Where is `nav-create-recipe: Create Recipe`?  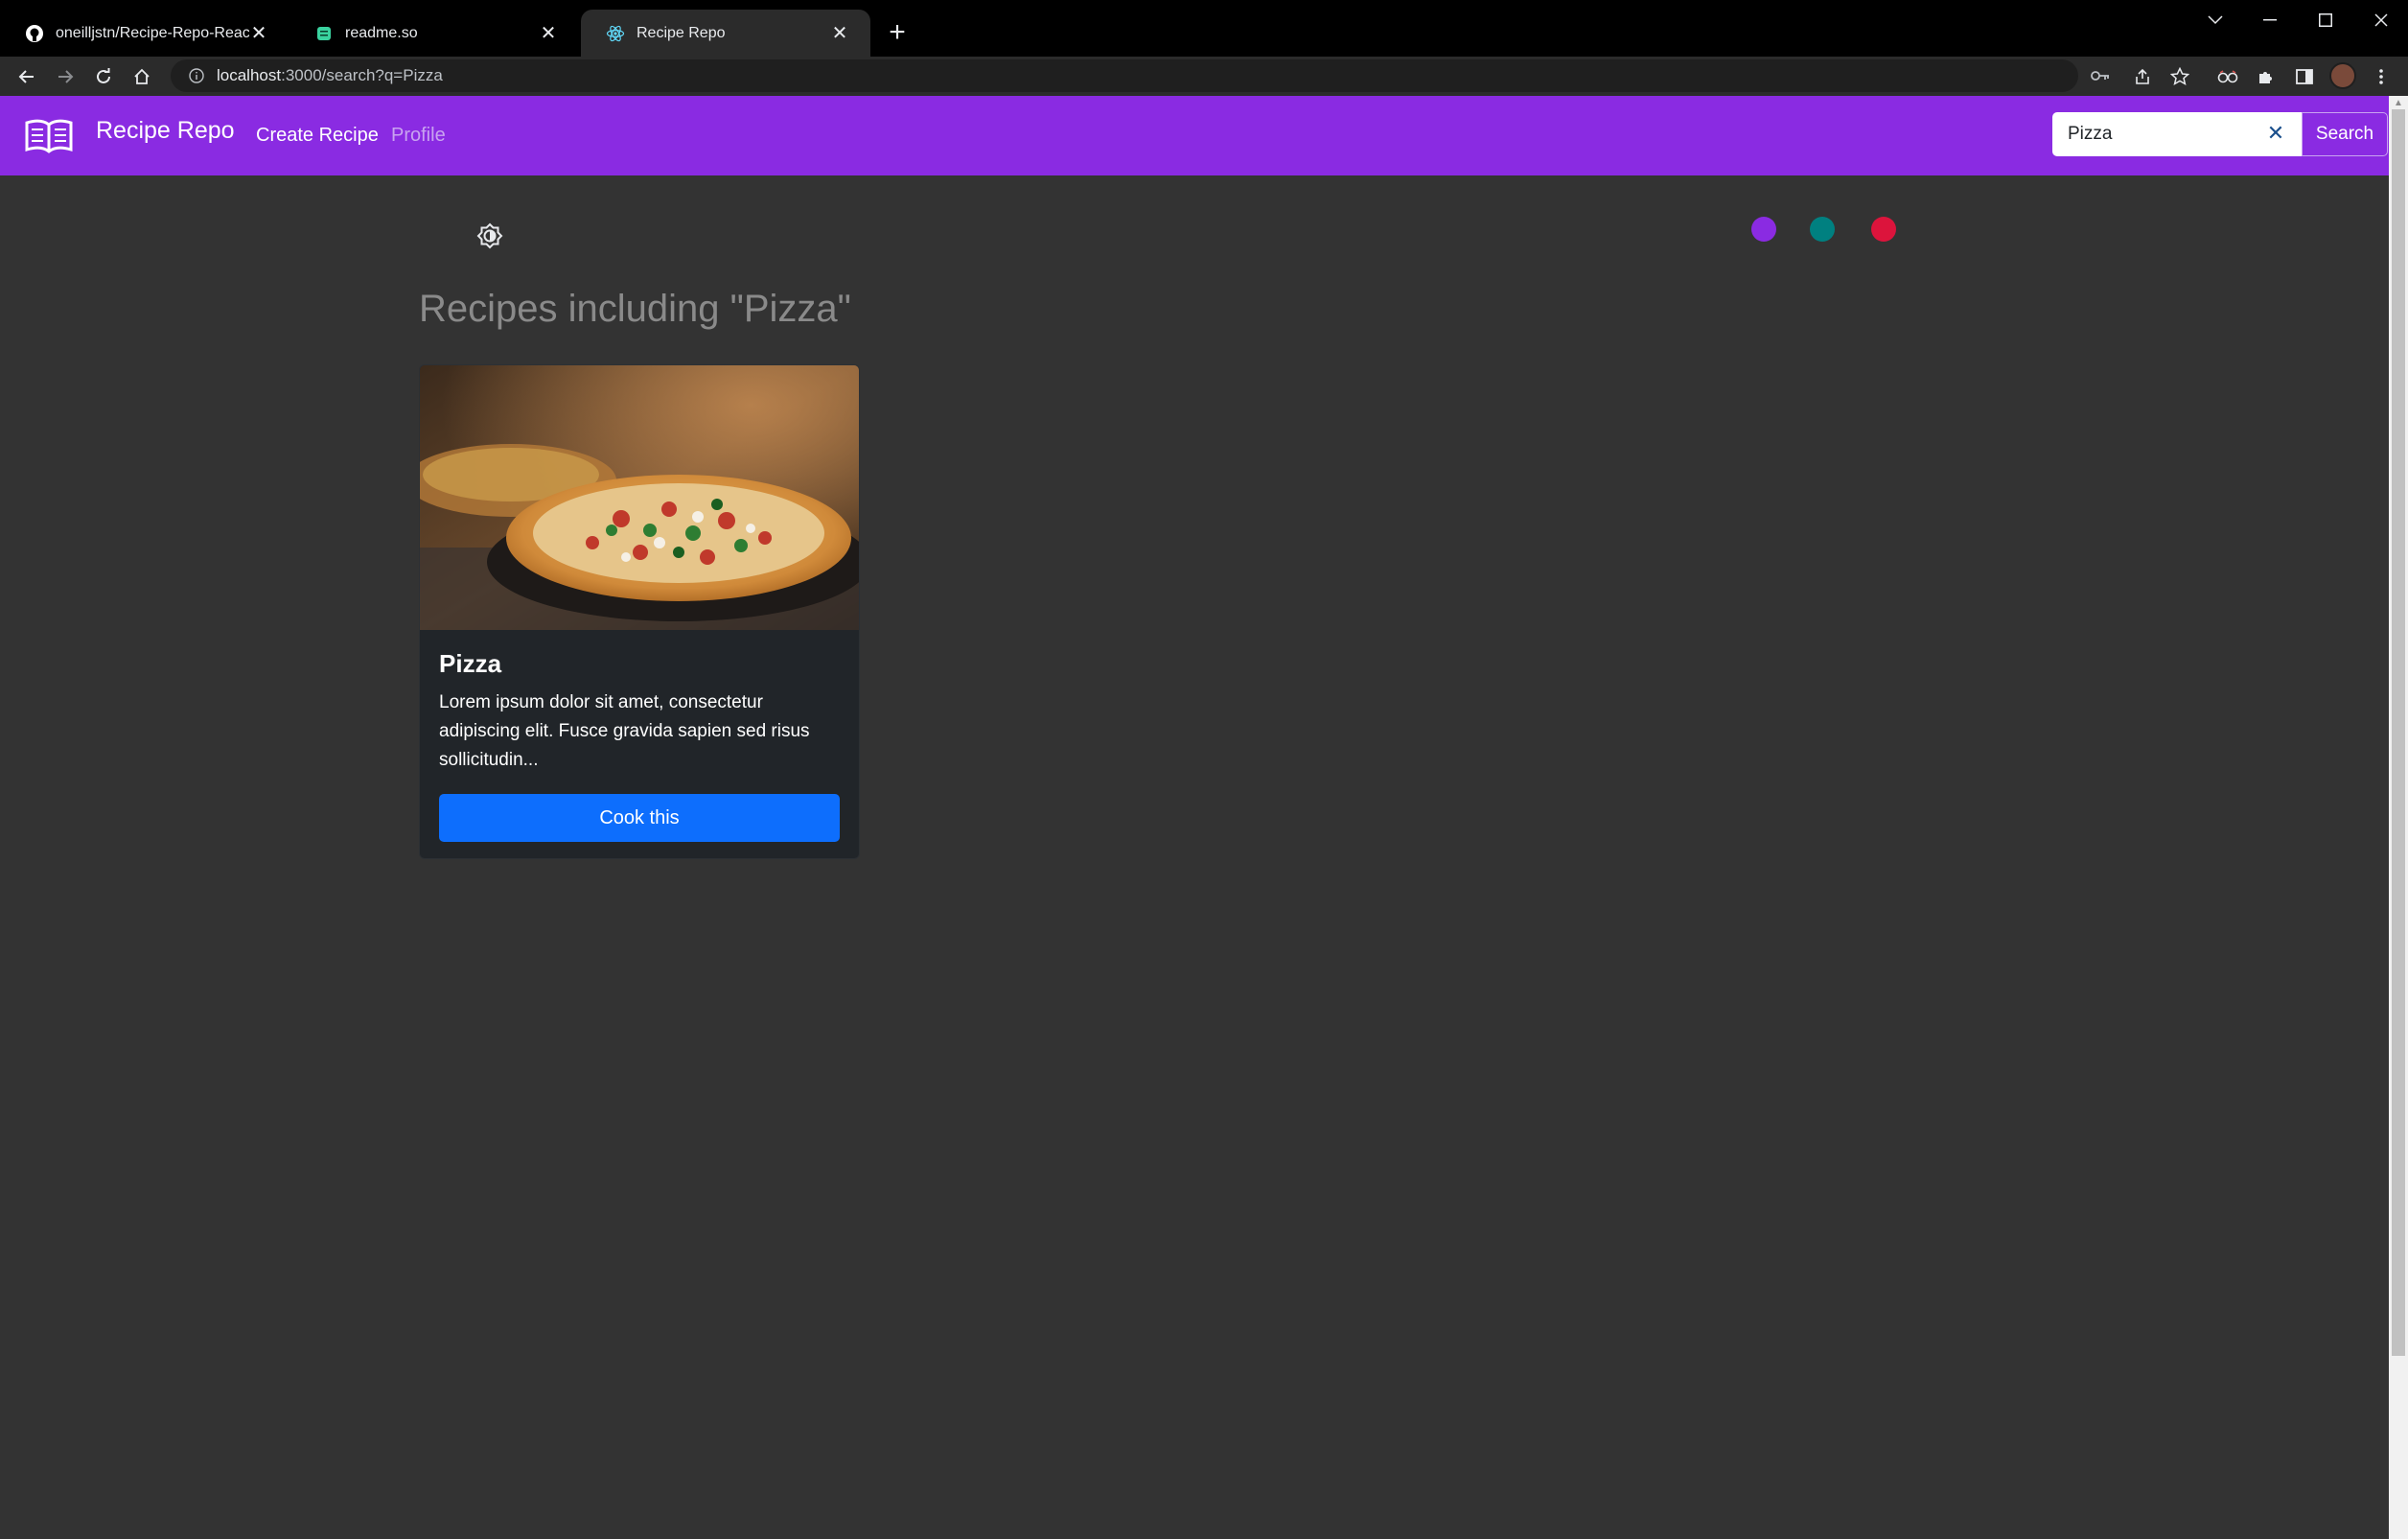 nav-create-recipe: Create Recipe is located at coordinates (317, 136).